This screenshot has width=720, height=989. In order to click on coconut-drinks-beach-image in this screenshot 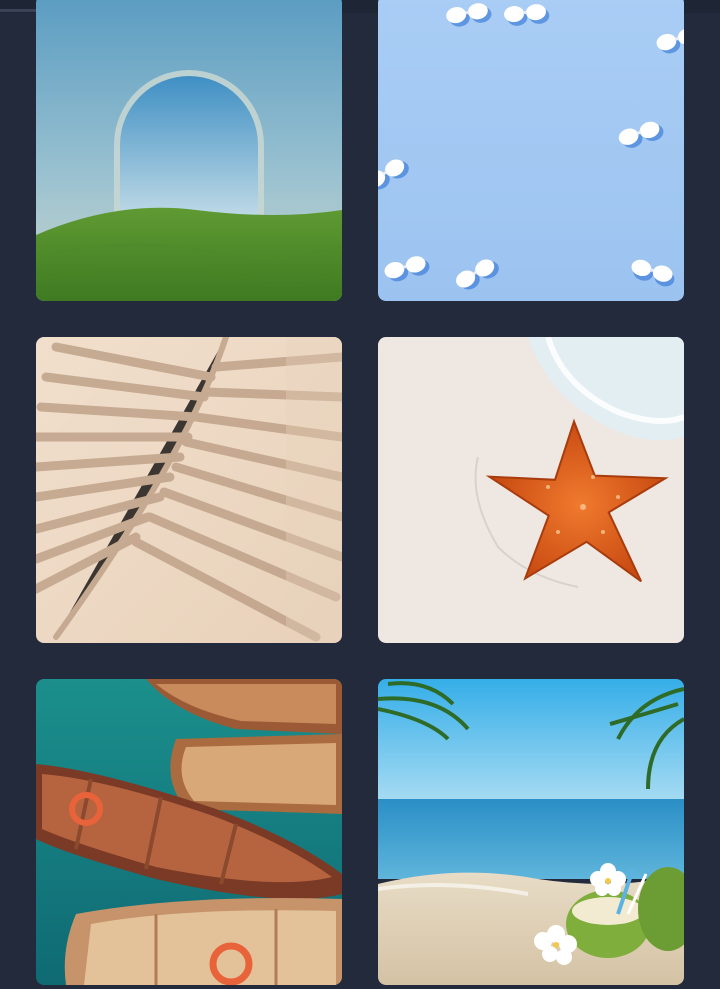, I will do `click(531, 832)`.